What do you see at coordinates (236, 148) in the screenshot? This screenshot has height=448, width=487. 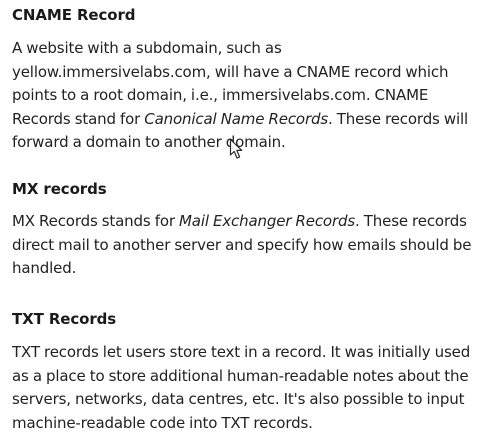 I see `mouse-pointer-icon` at bounding box center [236, 148].